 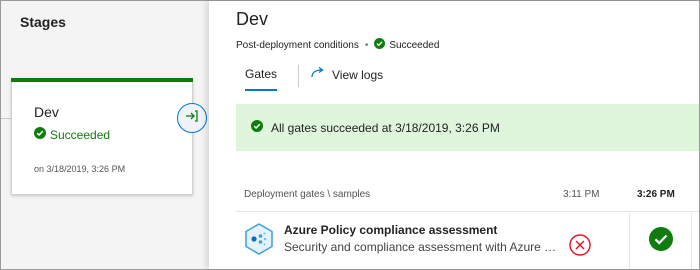 I want to click on stage-card-dev: Dev Succeeded on 3/18/2019, 3:26 PM, so click(x=102, y=136).